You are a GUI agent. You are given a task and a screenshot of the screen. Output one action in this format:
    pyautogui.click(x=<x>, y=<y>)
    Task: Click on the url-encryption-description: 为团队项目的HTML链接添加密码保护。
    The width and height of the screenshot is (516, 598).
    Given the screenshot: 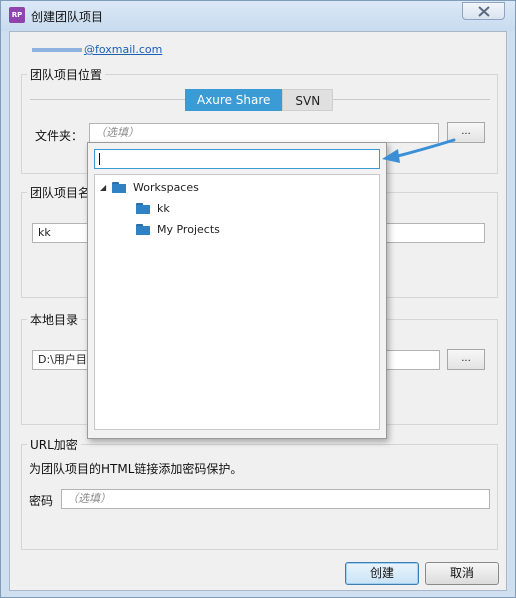 What is the action you would take?
    pyautogui.click(x=136, y=469)
    